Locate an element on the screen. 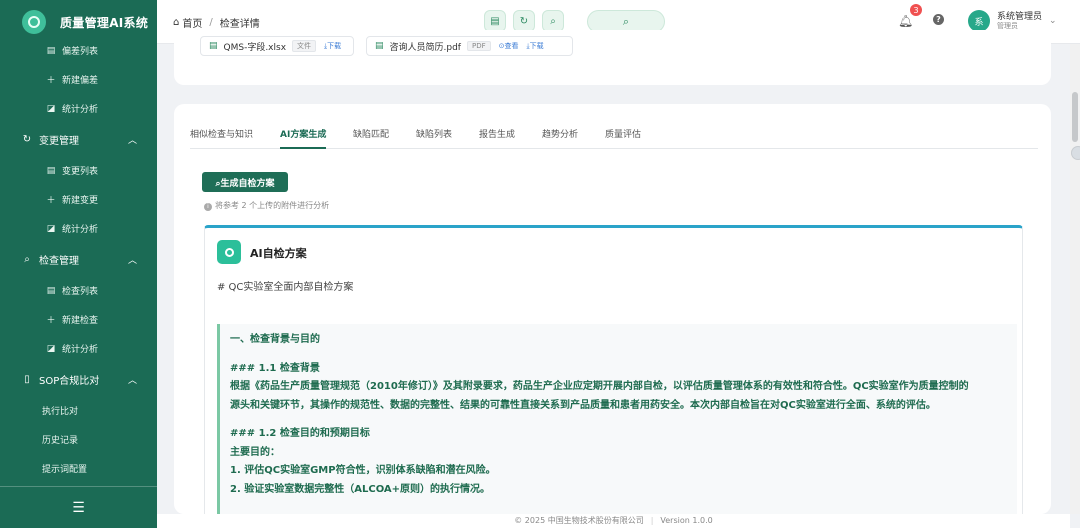 This screenshot has width=1080, height=528. search-button: ⌕ is located at coordinates (553, 21).